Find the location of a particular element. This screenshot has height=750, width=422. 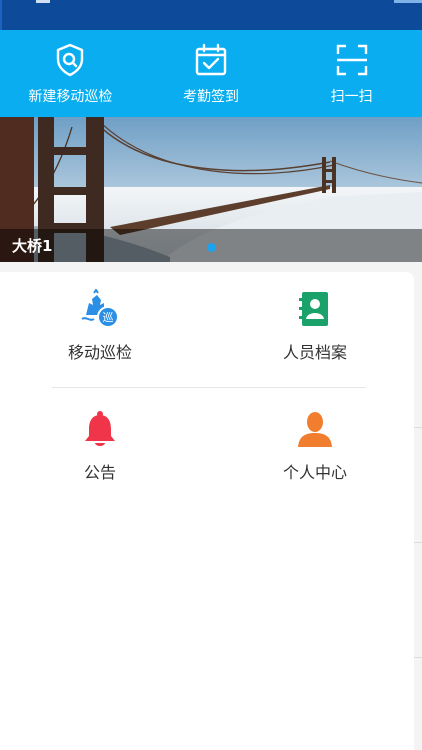

personal-center-button: 个人中心 is located at coordinates (315, 446).